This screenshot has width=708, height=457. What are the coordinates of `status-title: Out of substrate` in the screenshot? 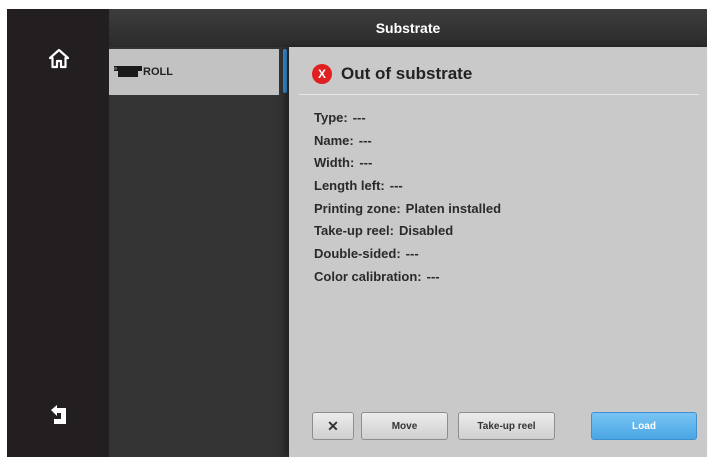 It's located at (407, 73).